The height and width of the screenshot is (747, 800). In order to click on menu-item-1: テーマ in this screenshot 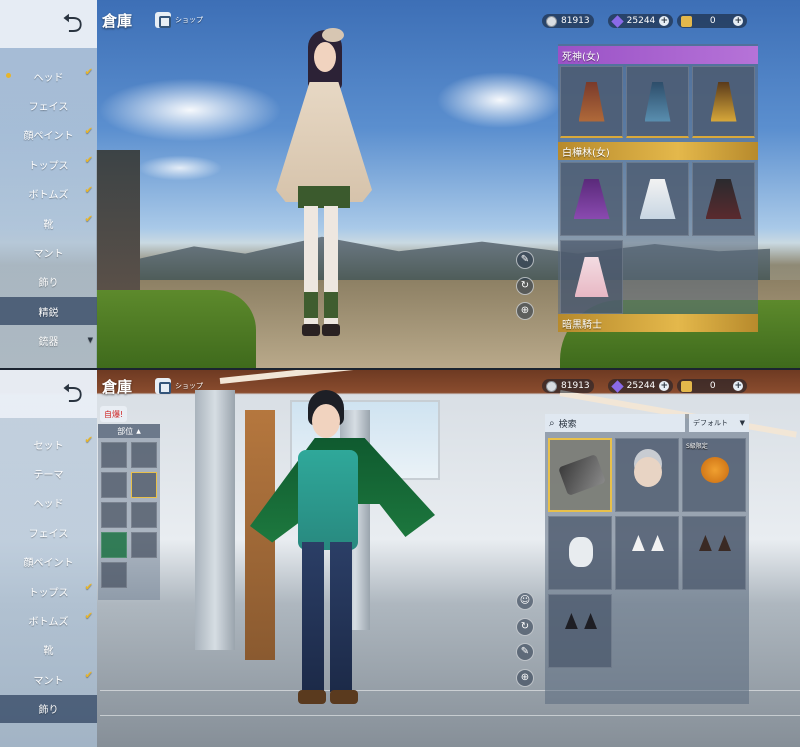, I will do `click(48, 473)`.